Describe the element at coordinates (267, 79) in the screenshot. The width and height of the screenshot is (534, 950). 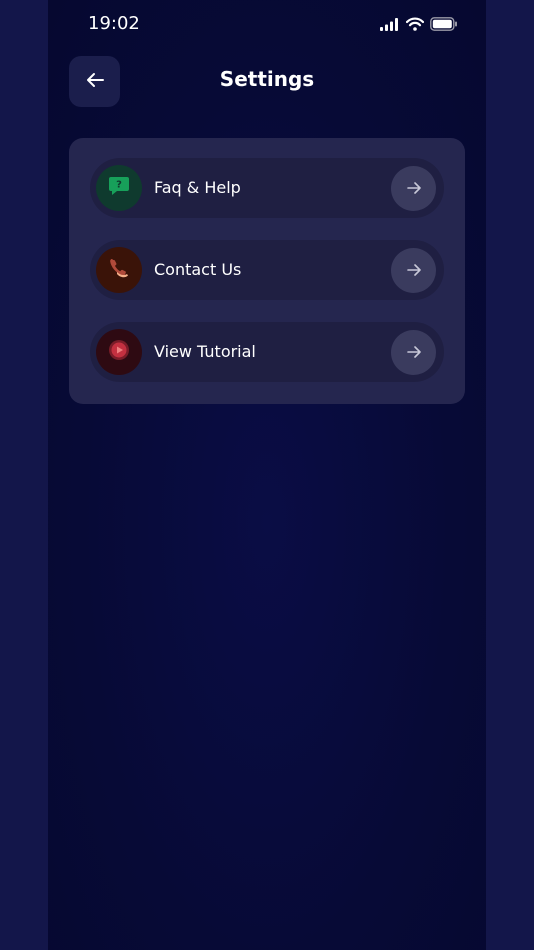
I see `page-title: Settings` at that location.